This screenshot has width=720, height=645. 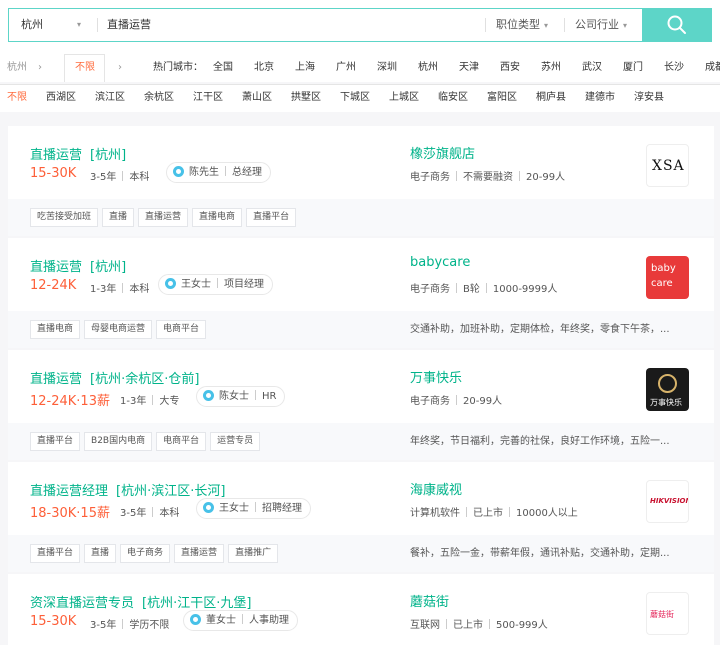 What do you see at coordinates (428, 68) in the screenshot?
I see `city-link: 杭州` at bounding box center [428, 68].